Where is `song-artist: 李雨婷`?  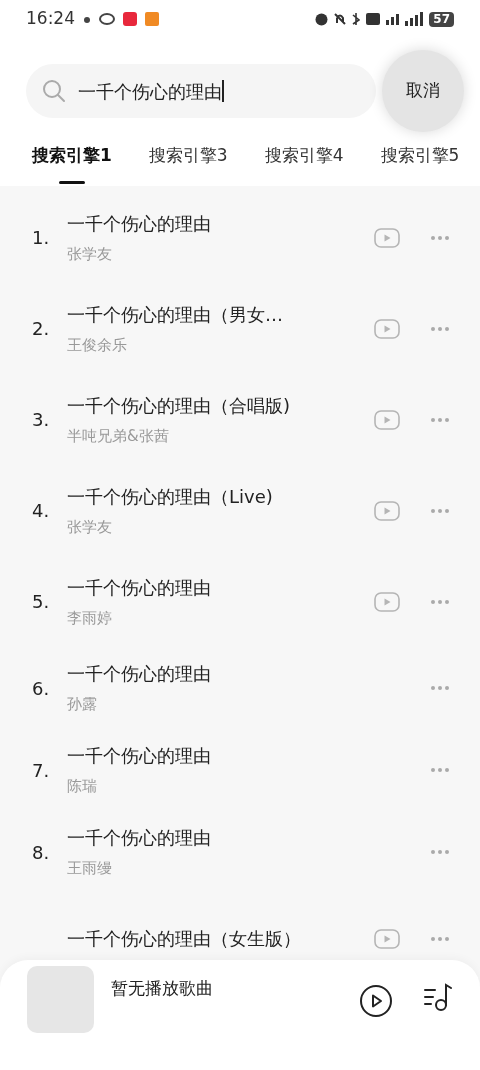
song-artist: 李雨婷 is located at coordinates (90, 618).